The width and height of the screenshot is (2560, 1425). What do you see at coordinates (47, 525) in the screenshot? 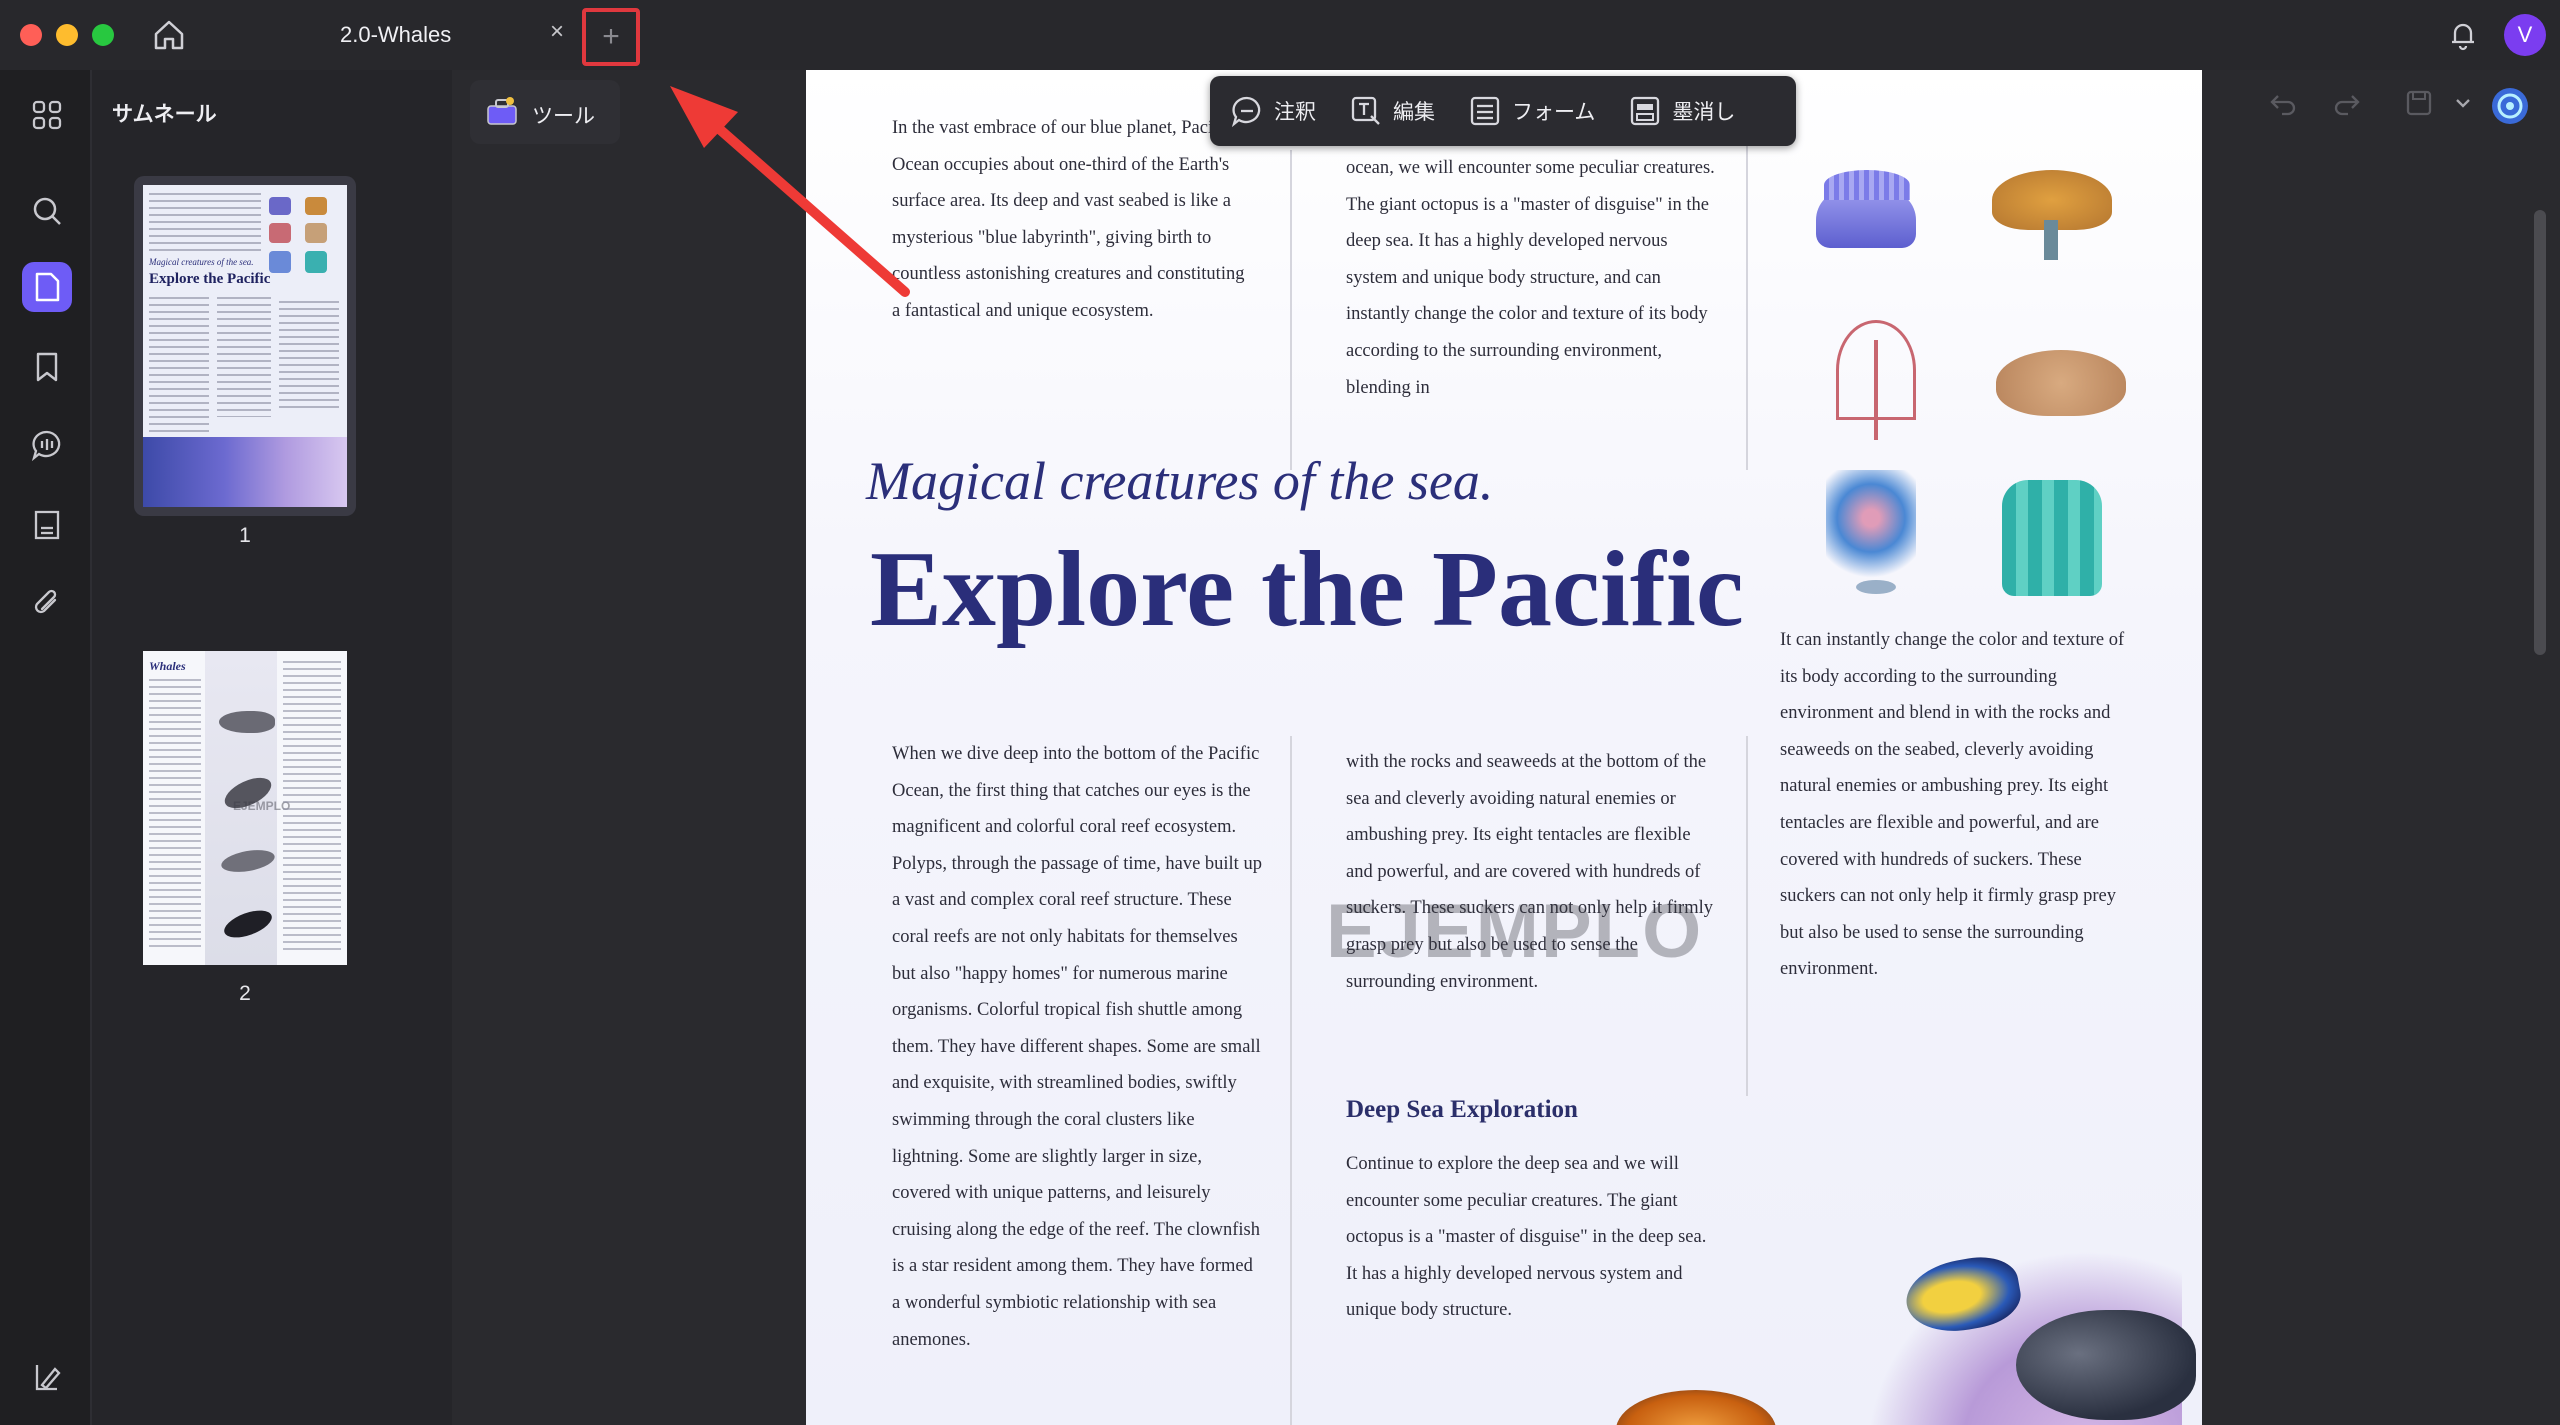
I see `form-icon` at bounding box center [47, 525].